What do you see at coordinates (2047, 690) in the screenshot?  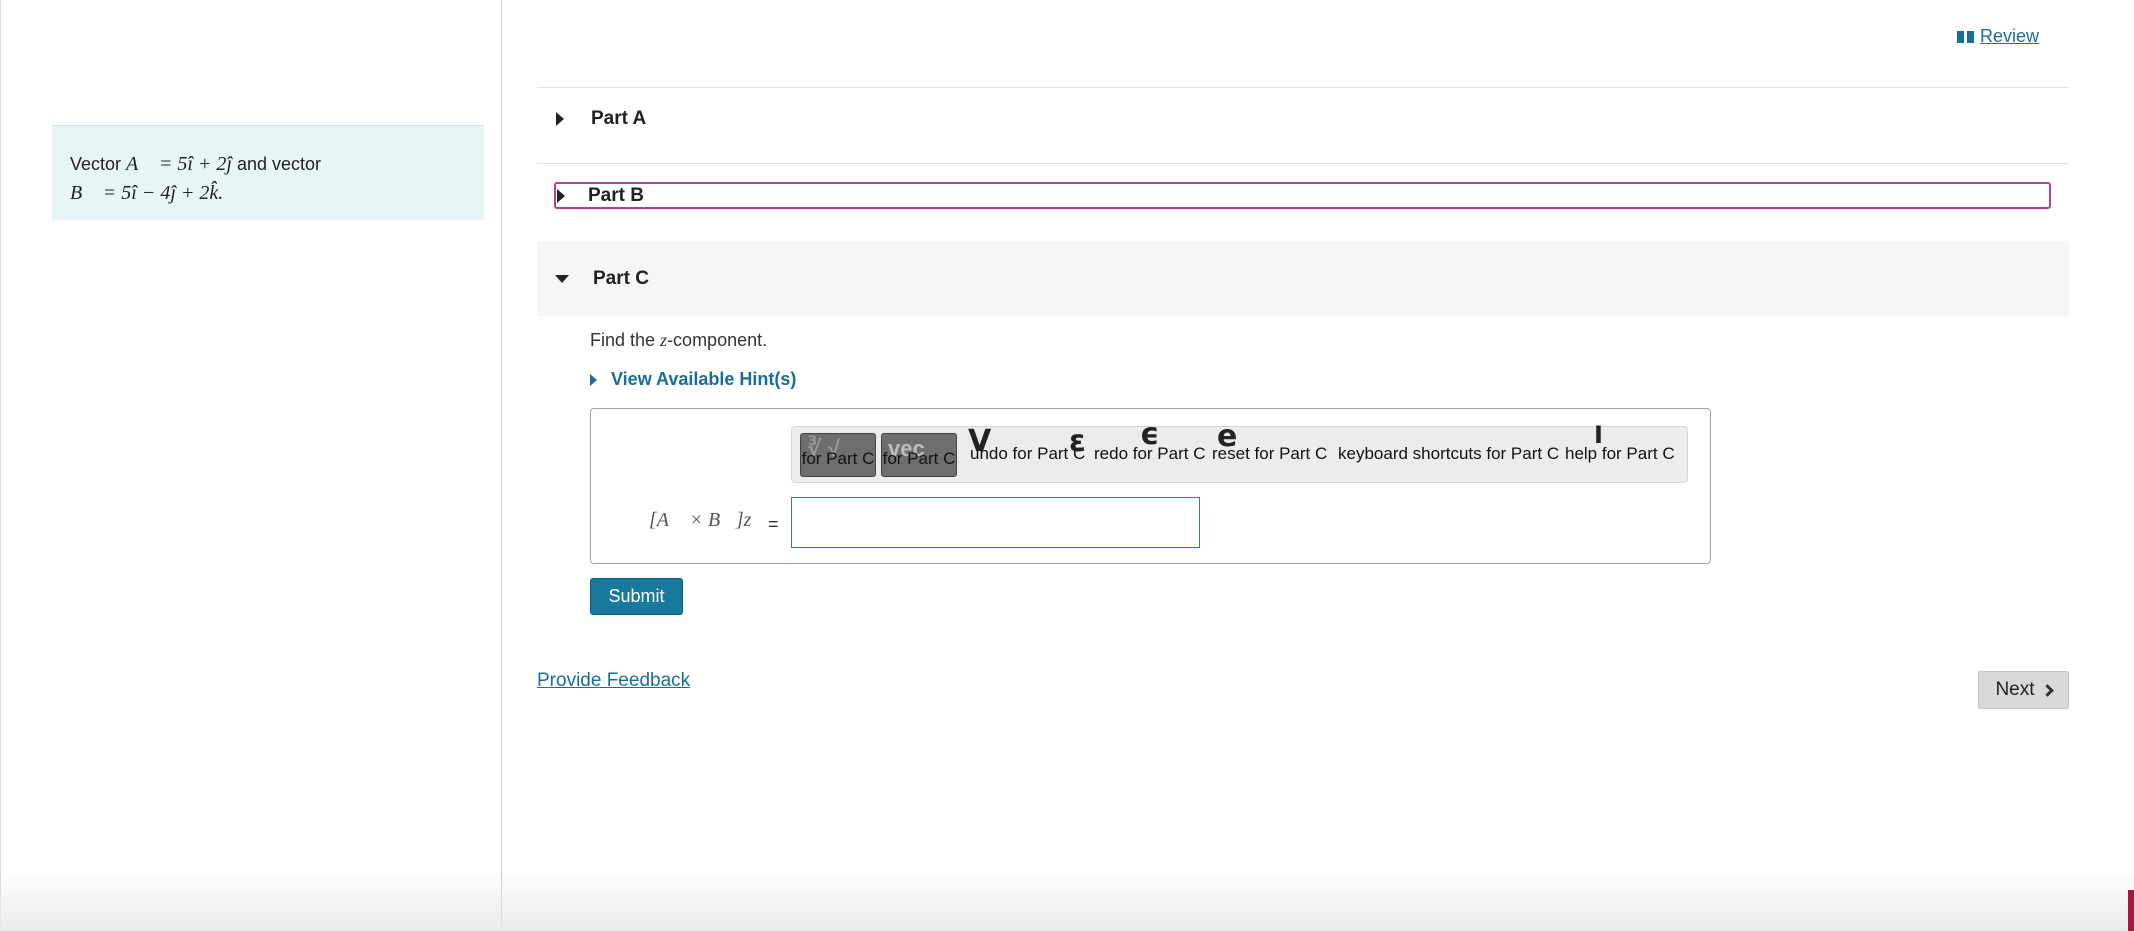 I see `chevron-right-icon` at bounding box center [2047, 690].